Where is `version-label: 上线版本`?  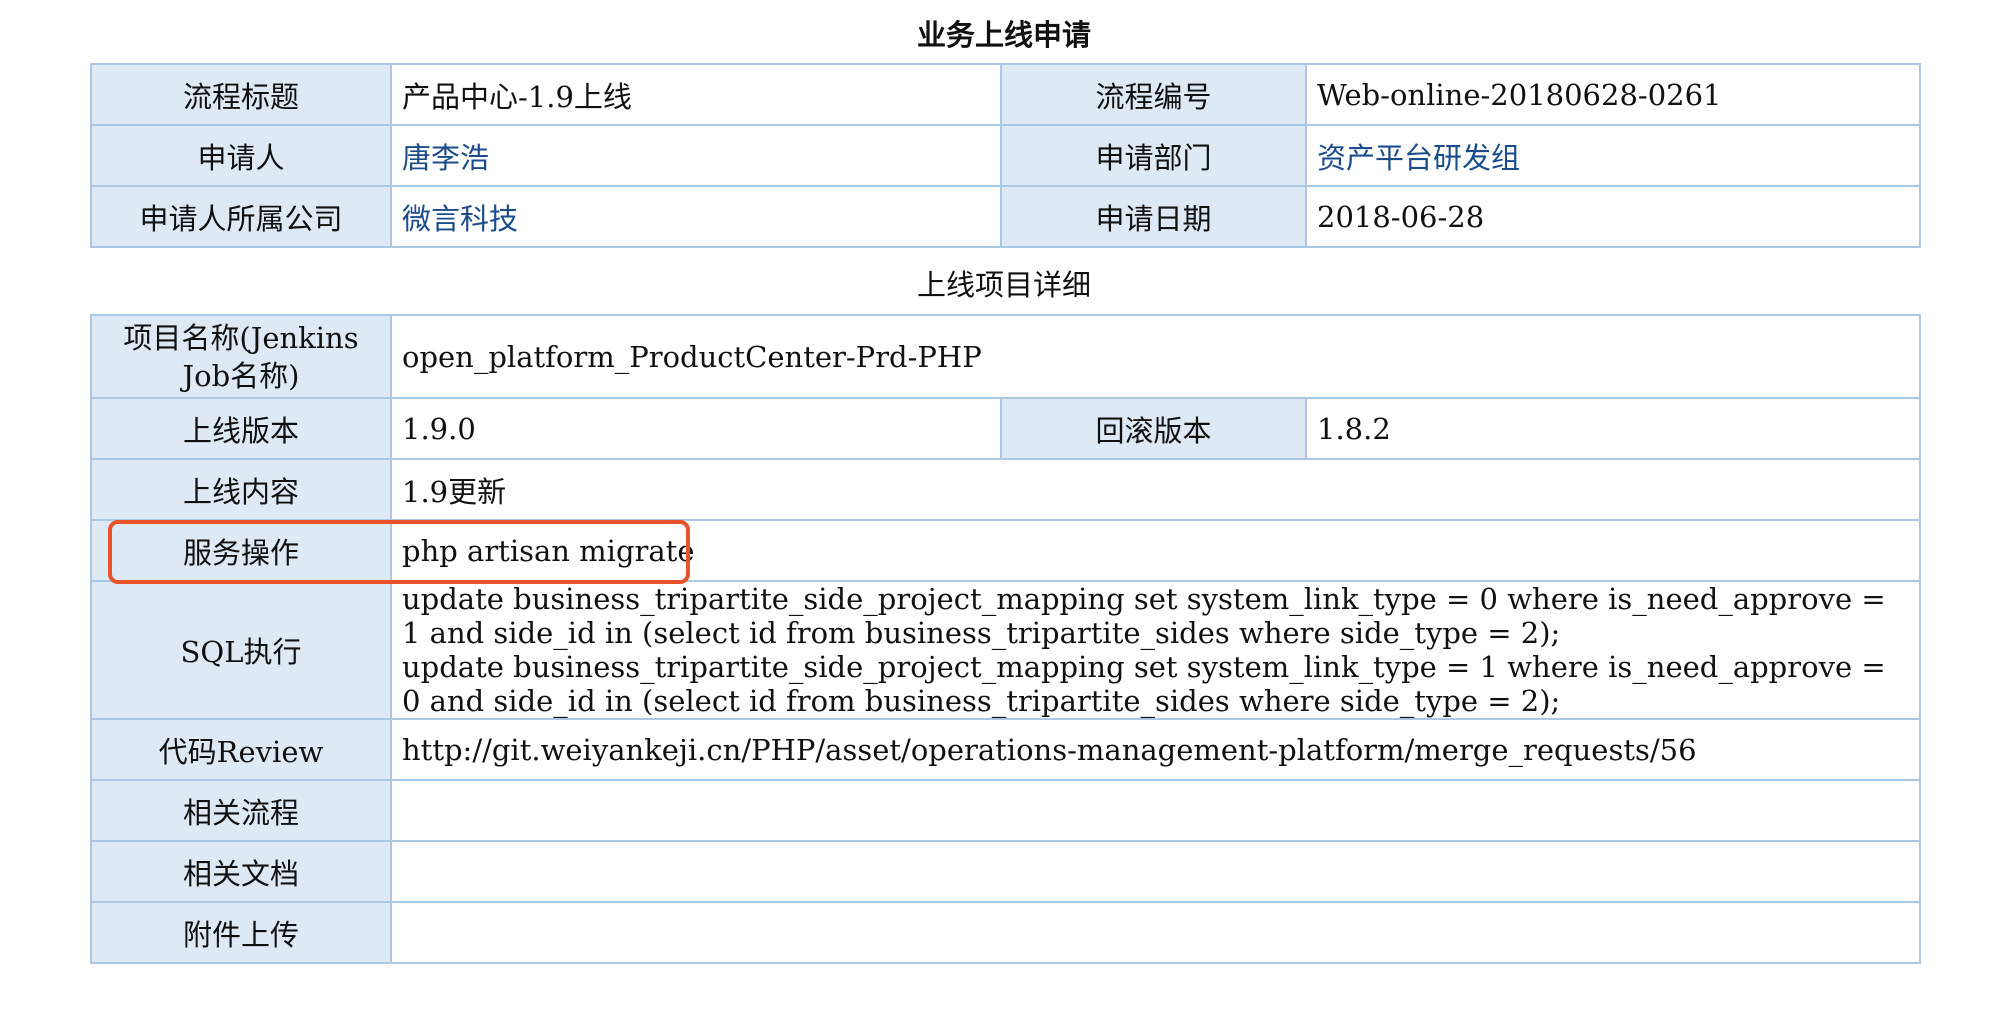 version-label: 上线版本 is located at coordinates (241, 428).